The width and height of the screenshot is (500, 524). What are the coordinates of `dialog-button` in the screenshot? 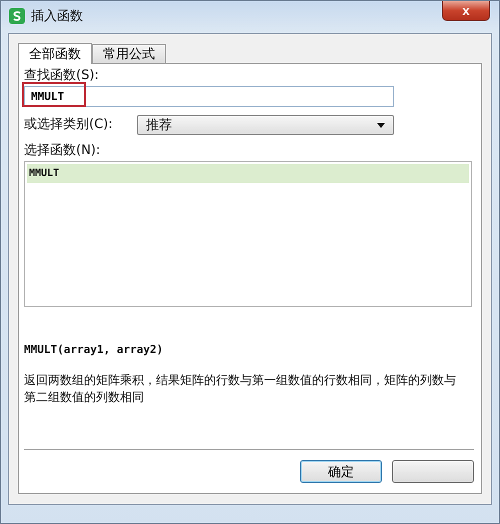 It's located at (433, 471).